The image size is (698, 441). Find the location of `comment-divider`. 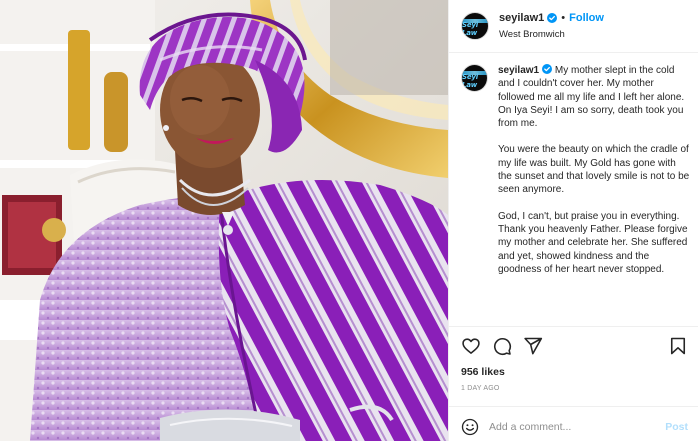

comment-divider is located at coordinates (573, 406).